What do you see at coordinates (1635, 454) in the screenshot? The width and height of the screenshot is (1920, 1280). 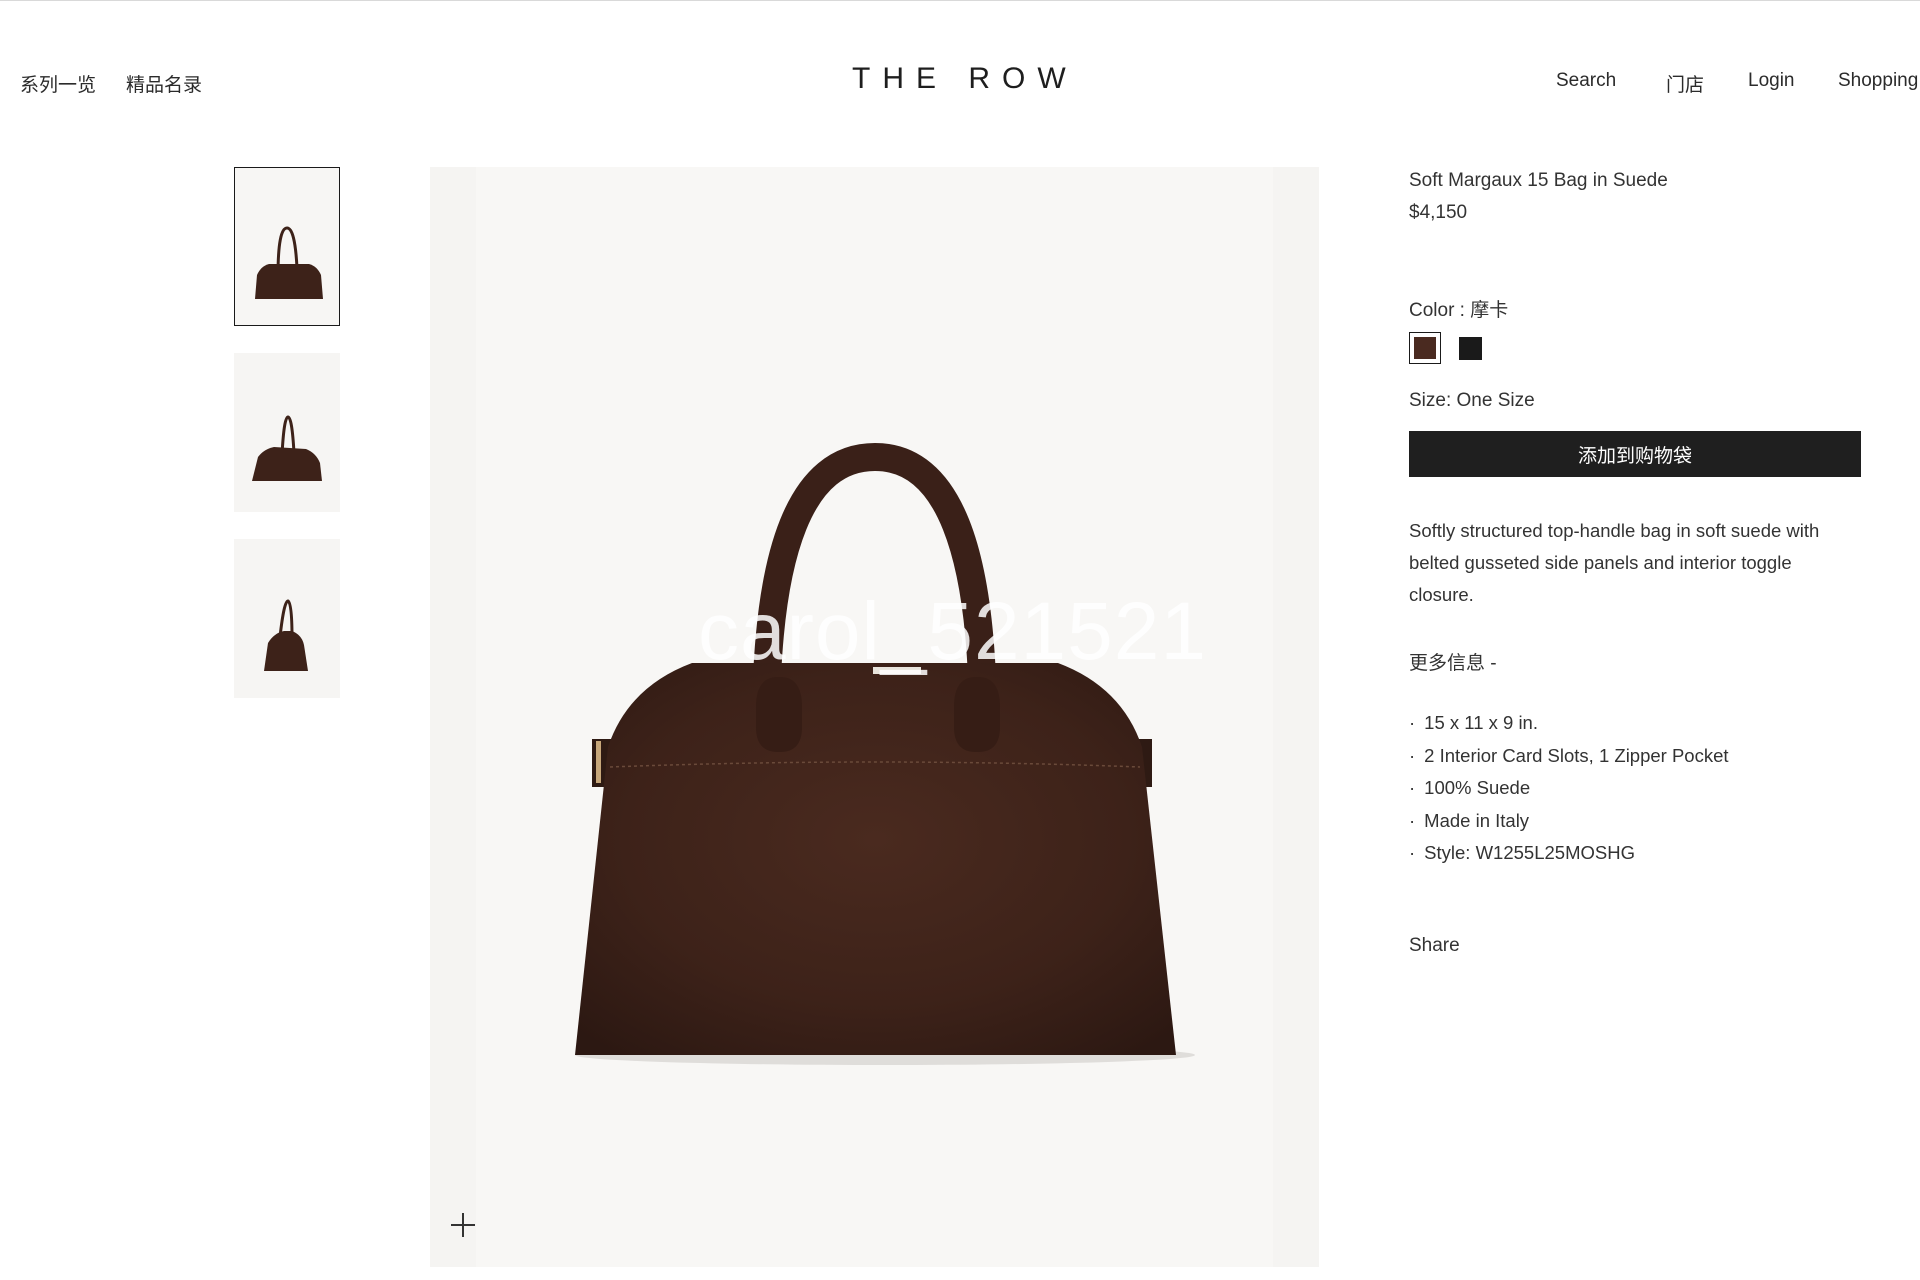 I see `add-to-bag-button: 添加到购物袋` at bounding box center [1635, 454].